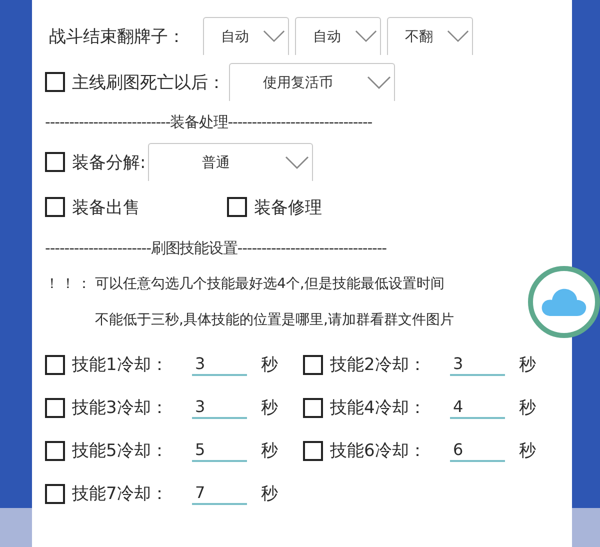 The width and height of the screenshot is (600, 547). What do you see at coordinates (120, 451) in the screenshot?
I see `skill-label: 技能5冷却：` at bounding box center [120, 451].